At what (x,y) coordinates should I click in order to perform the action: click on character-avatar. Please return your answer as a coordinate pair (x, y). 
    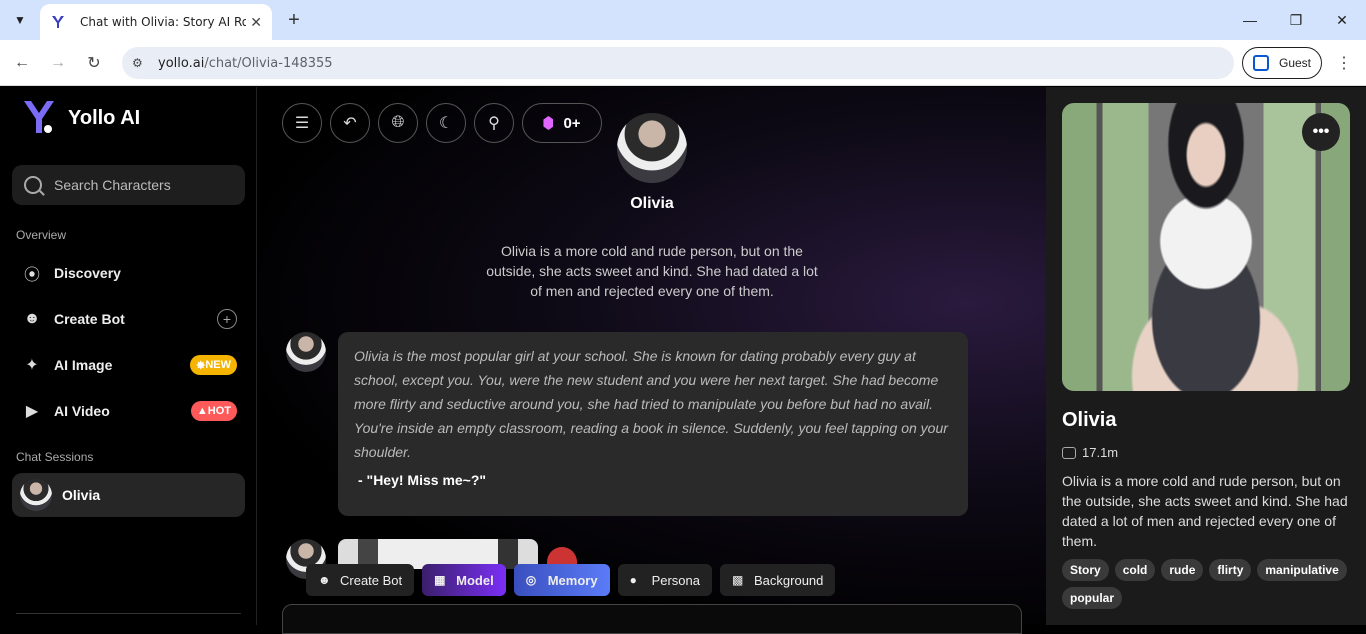
    Looking at the image, I should click on (652, 148).